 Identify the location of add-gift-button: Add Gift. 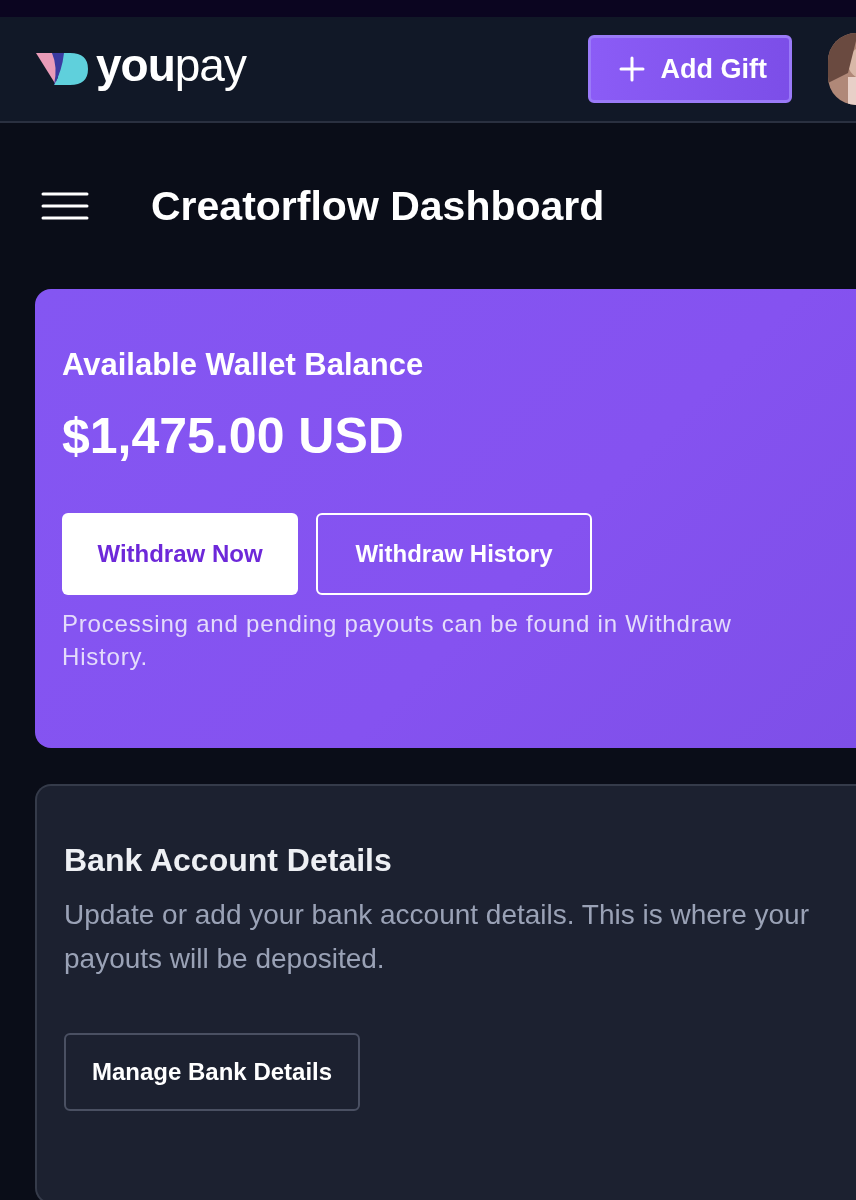
(689, 69).